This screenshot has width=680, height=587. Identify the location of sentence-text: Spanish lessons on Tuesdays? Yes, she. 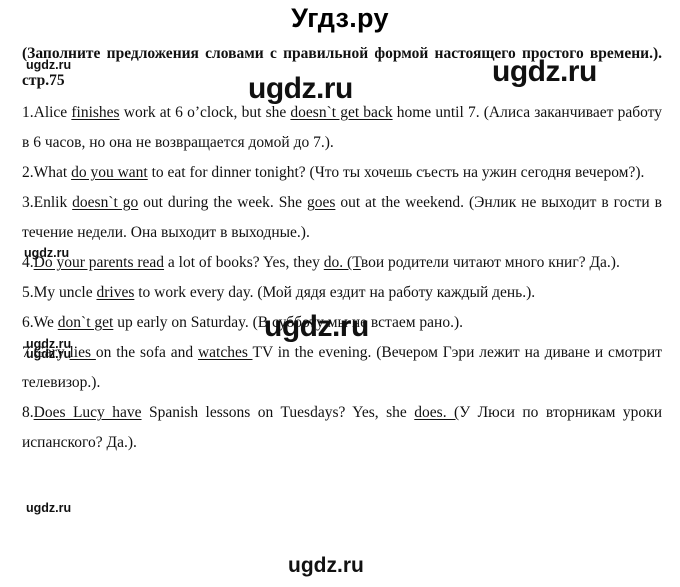
(278, 412).